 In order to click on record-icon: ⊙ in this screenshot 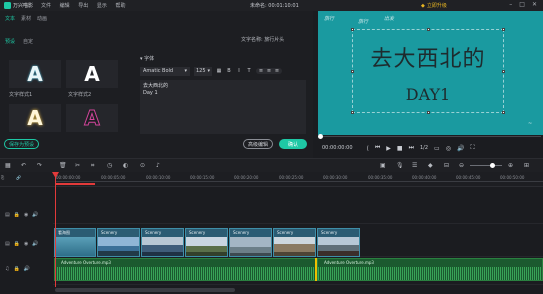, I will do `click(142, 165)`.